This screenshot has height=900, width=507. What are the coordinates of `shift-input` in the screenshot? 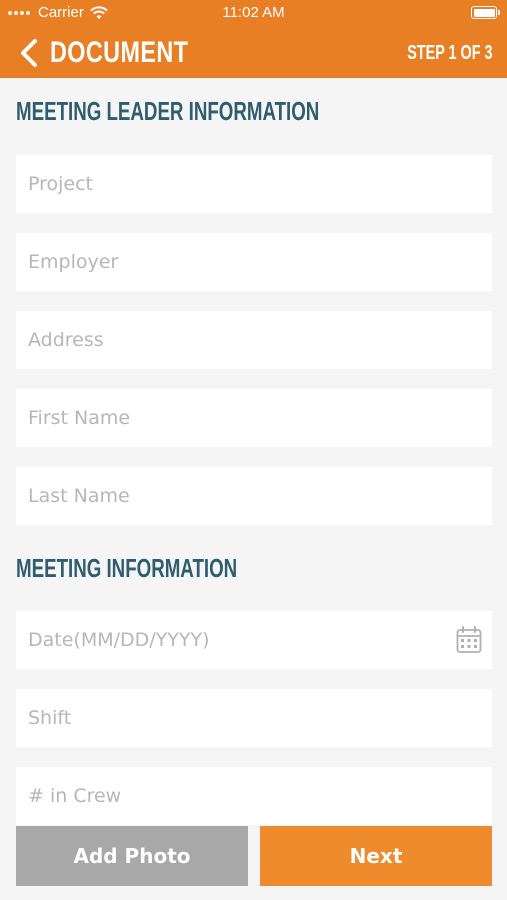 It's located at (260, 718).